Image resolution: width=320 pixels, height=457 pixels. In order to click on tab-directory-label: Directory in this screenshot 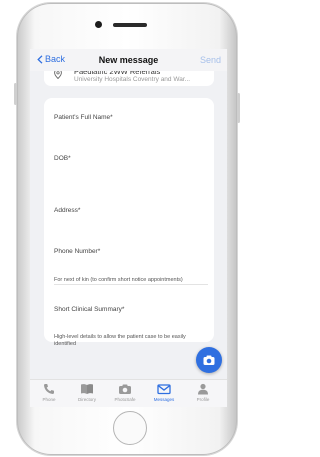, I will do `click(86, 399)`.